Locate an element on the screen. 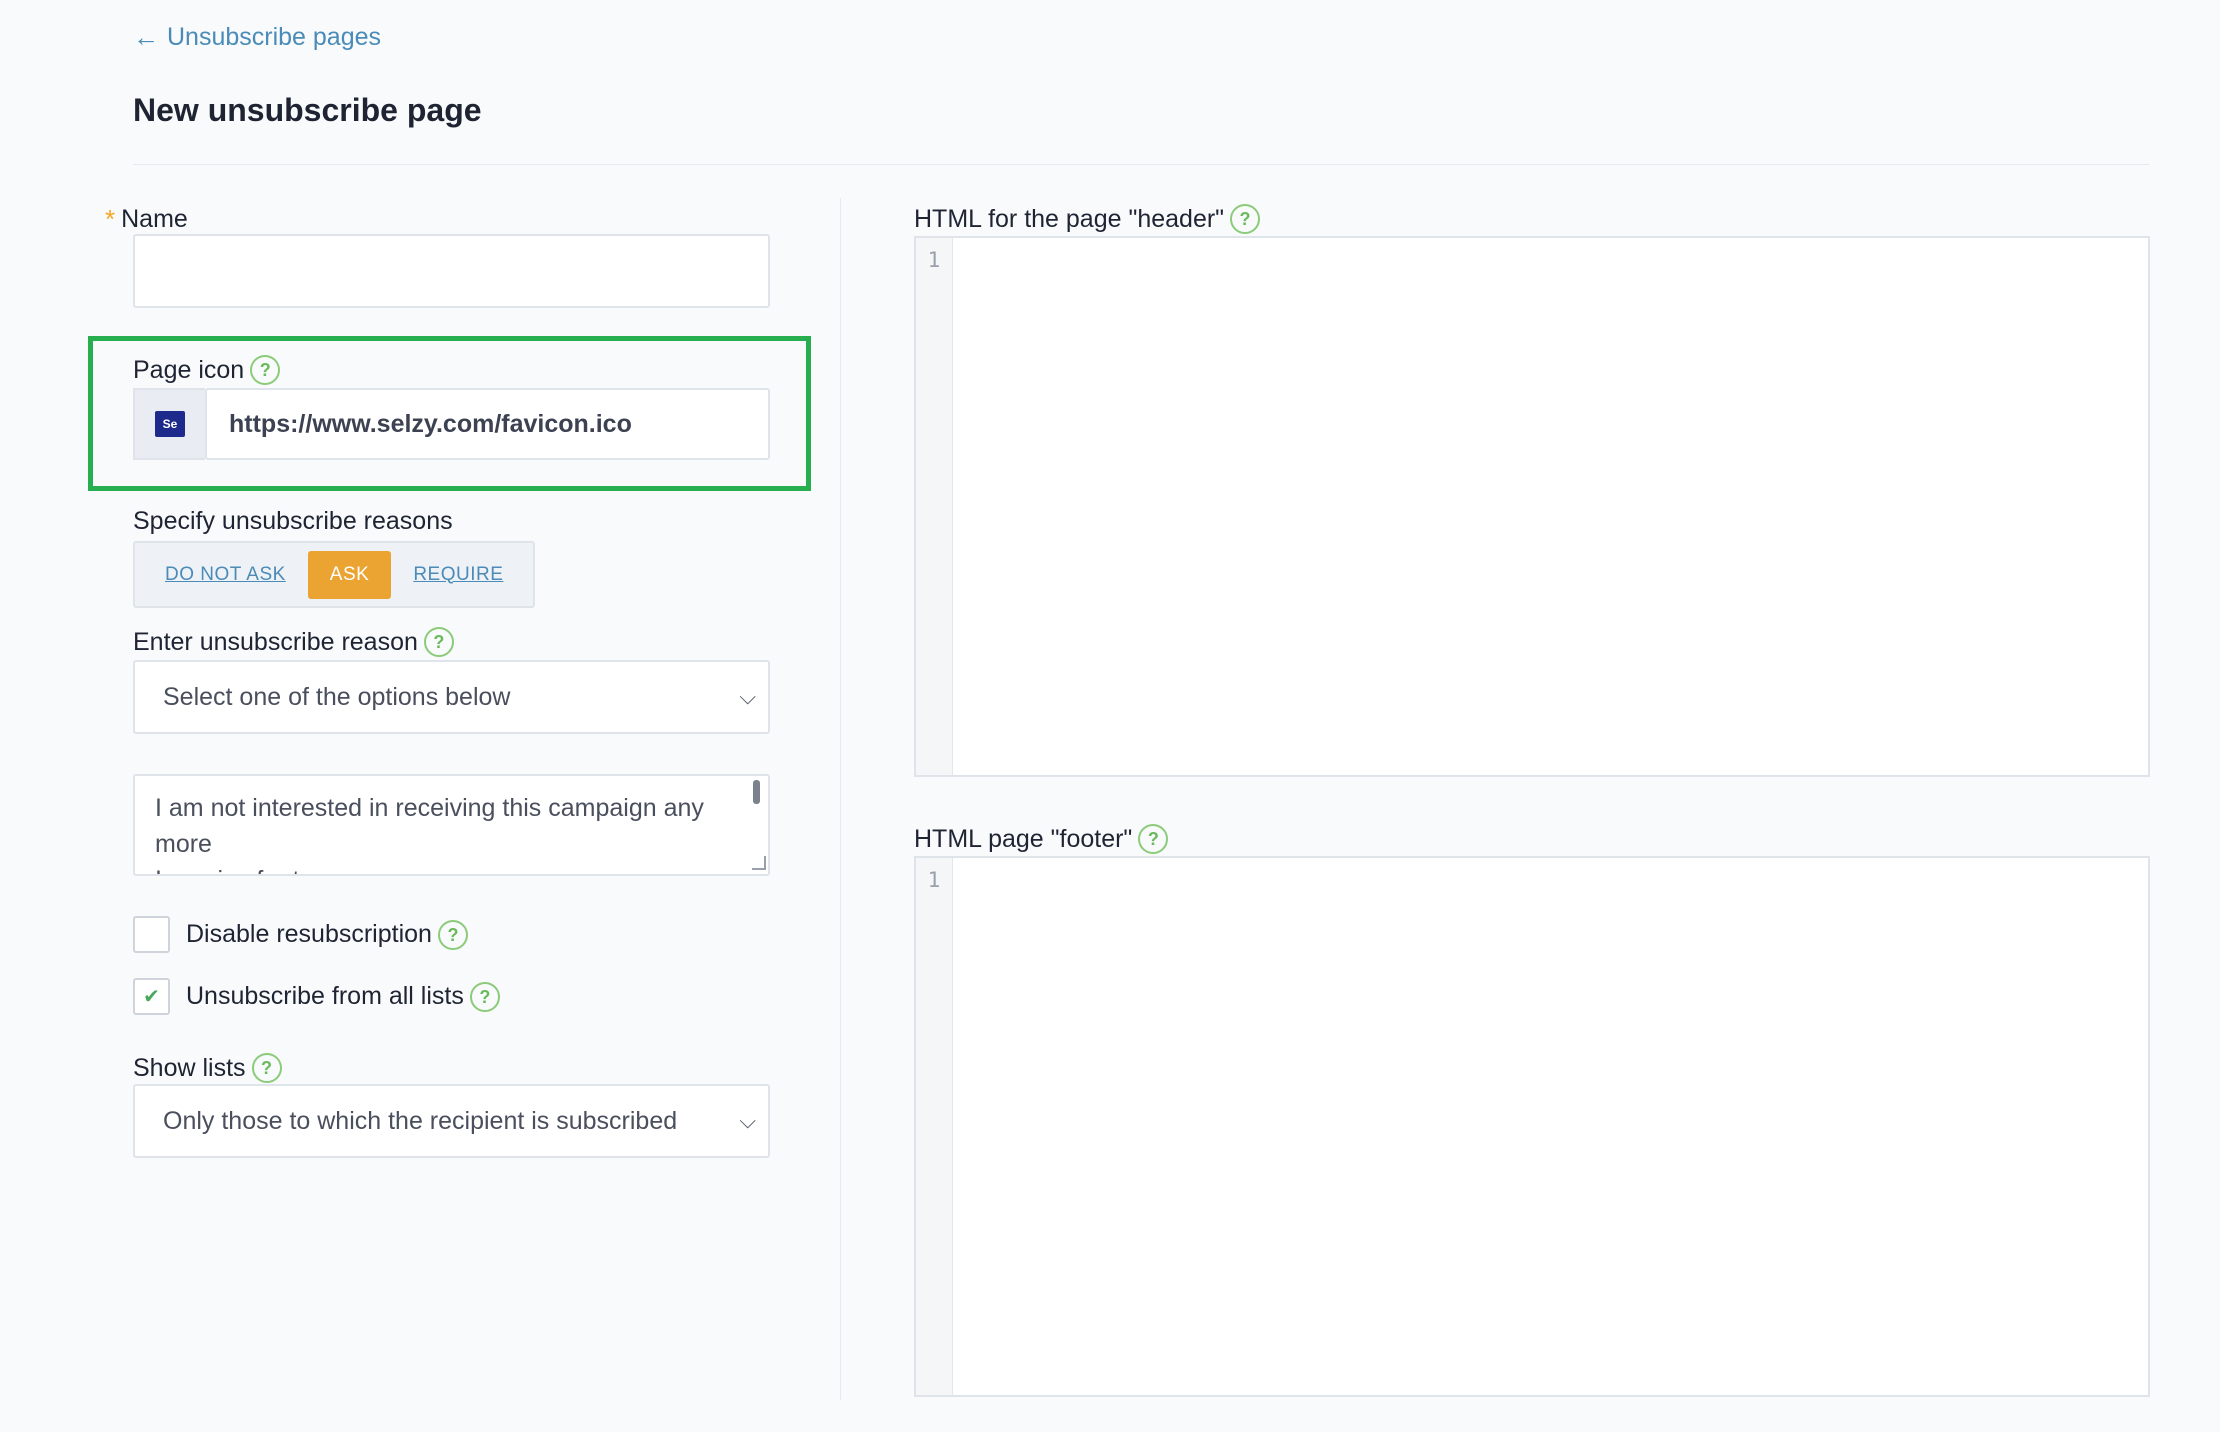 This screenshot has width=2220, height=1432. reason-select-label: Enter unsubscribe reason is located at coordinates (275, 641).